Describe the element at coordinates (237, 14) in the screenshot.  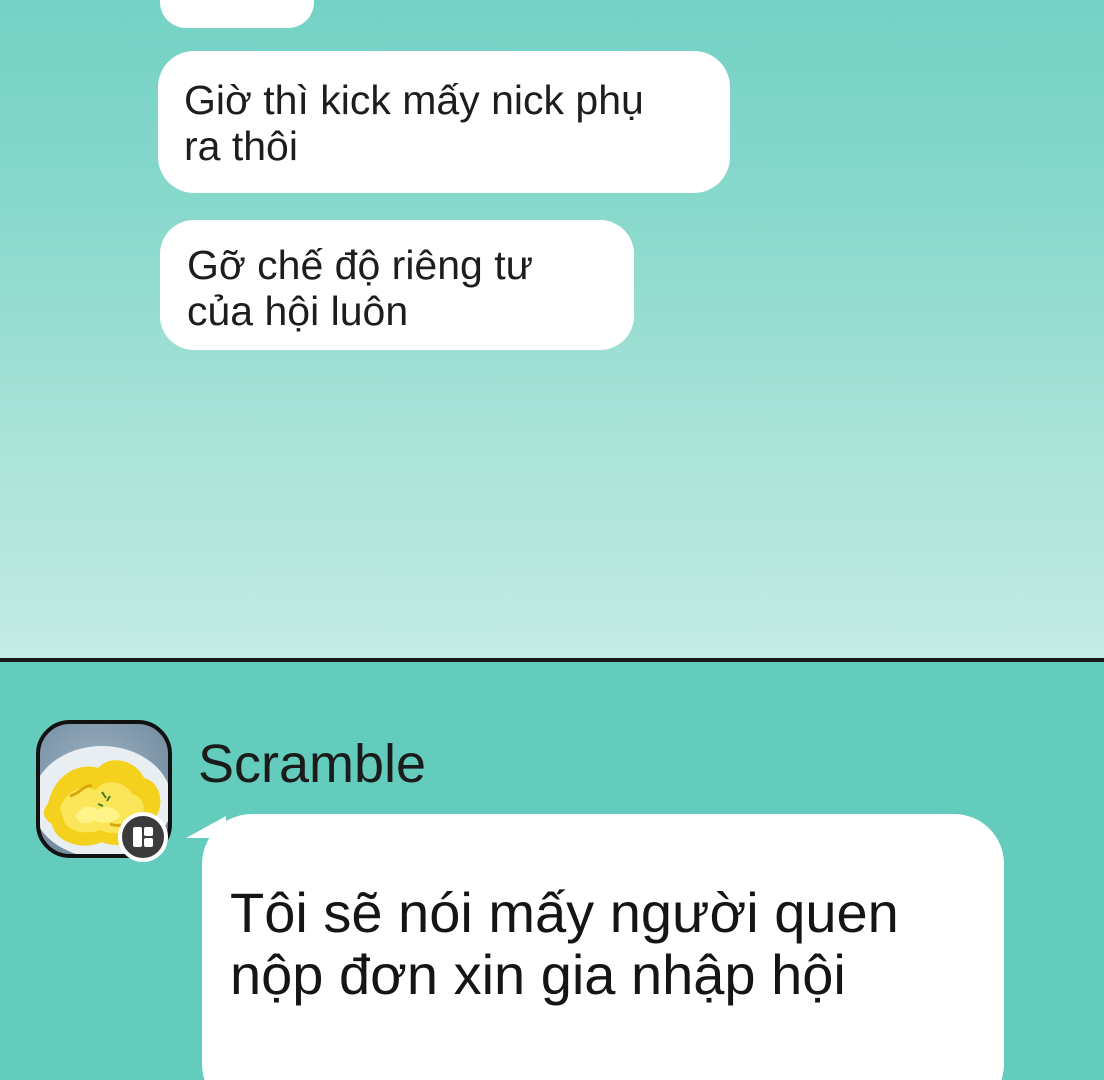
I see `chat-bubble-partial` at that location.